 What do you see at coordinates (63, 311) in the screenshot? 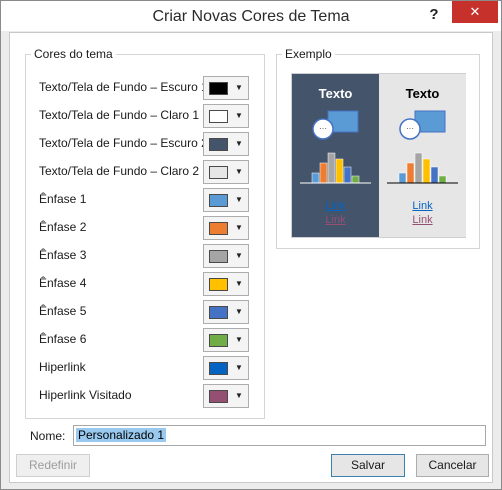
I see `theme-color-label: Ênfase 5` at bounding box center [63, 311].